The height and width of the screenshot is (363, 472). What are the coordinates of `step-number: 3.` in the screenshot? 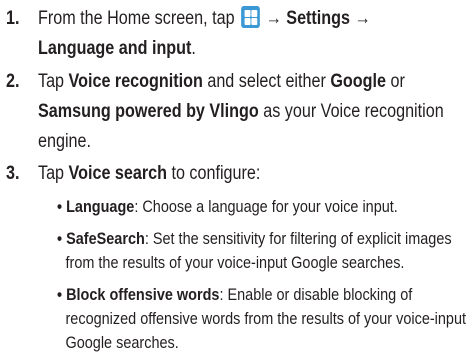 It's located at (13, 173).